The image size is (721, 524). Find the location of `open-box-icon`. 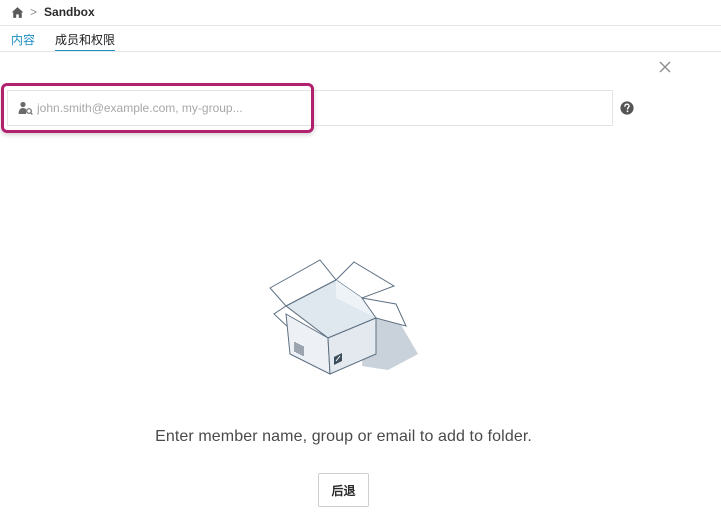

open-box-icon is located at coordinates (343, 317).